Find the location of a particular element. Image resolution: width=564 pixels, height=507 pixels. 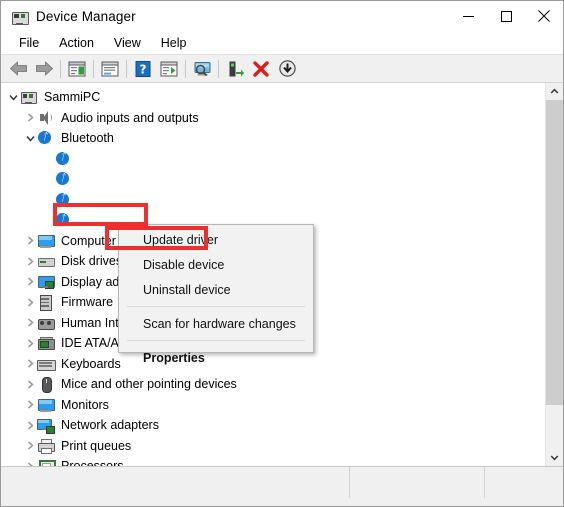

window-title: Device Manager is located at coordinates (86, 16).